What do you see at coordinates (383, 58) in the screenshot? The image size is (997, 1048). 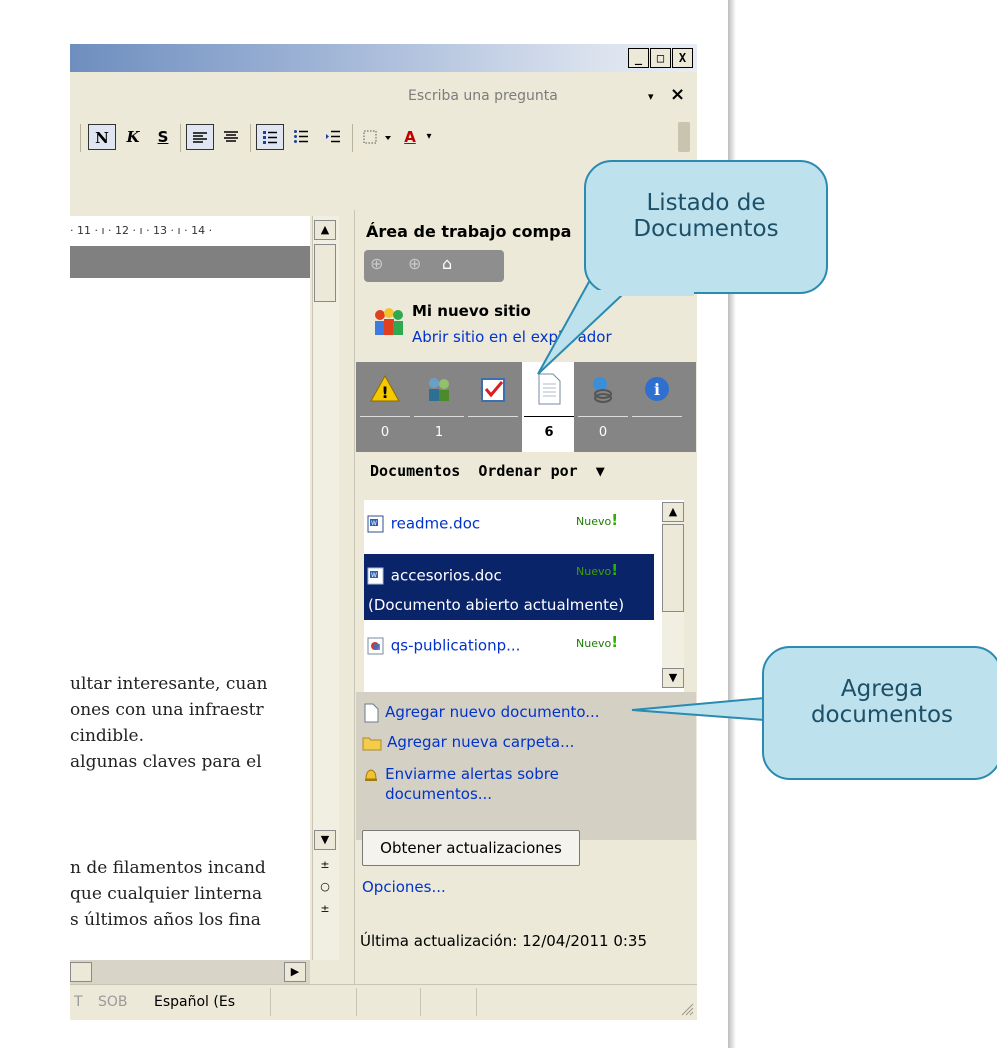 I see `window-titlebar` at bounding box center [383, 58].